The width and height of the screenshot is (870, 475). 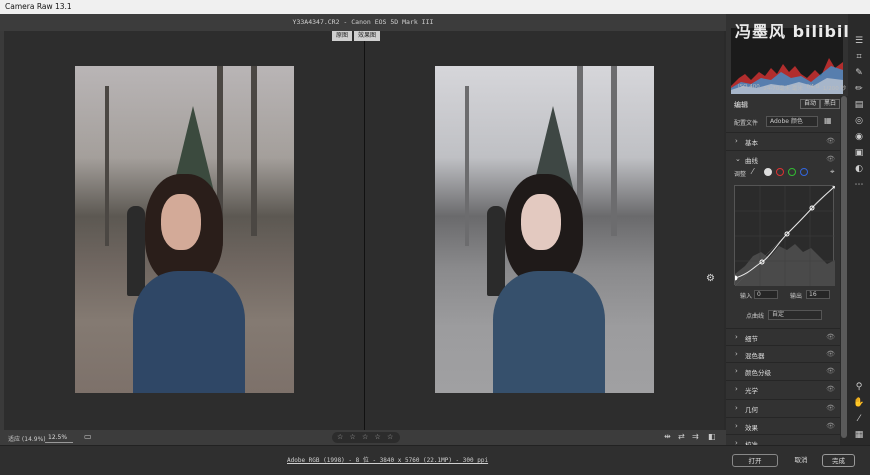 What do you see at coordinates (780, 172) in the screenshot?
I see `channel-red-dot` at bounding box center [780, 172].